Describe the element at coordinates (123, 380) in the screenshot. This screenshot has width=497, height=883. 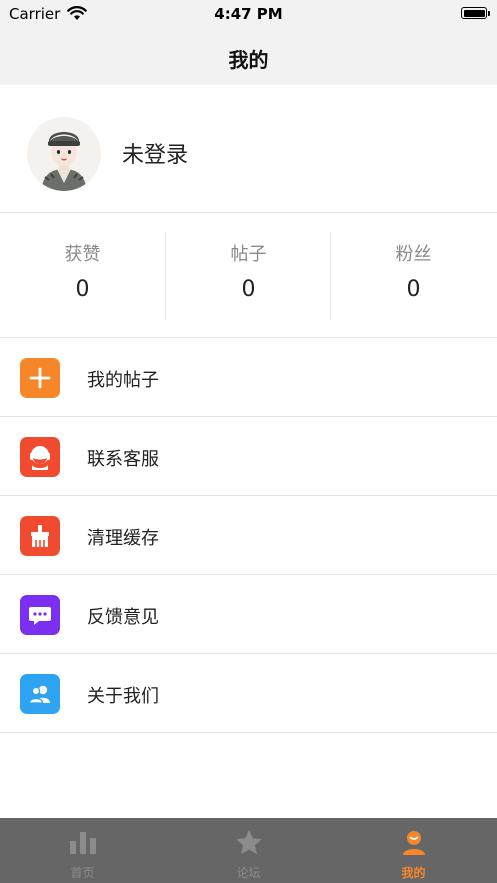
I see `menu-item-label: 我的帖子` at that location.